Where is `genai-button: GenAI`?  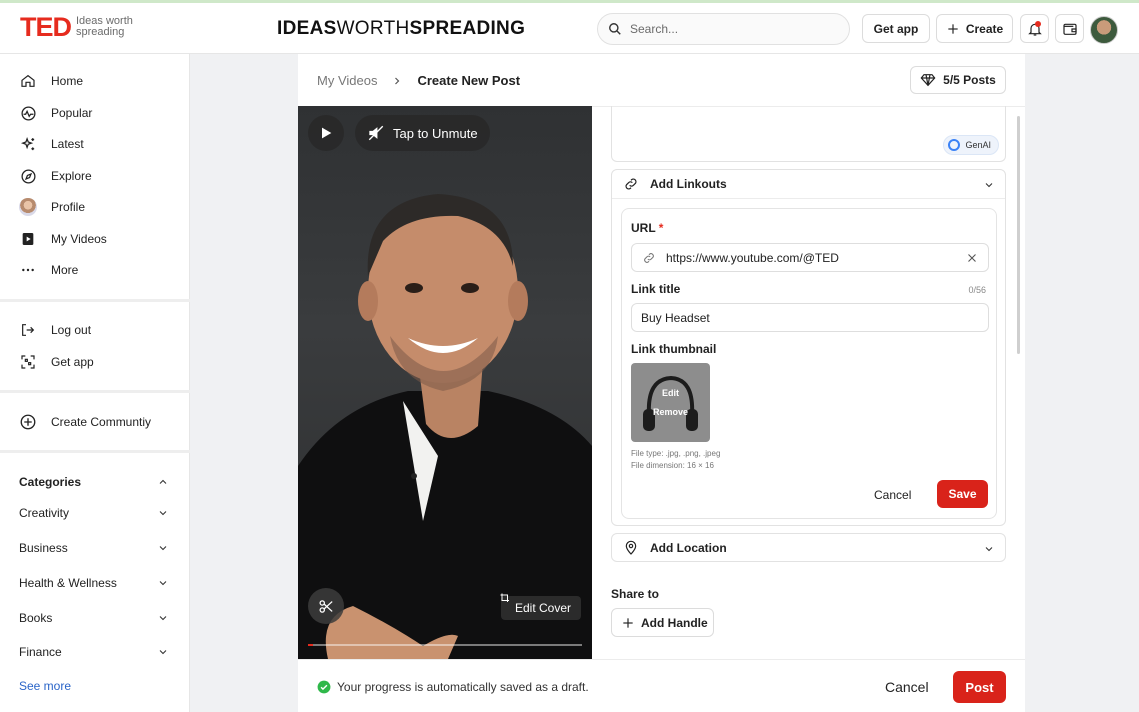 genai-button: GenAI is located at coordinates (971, 145).